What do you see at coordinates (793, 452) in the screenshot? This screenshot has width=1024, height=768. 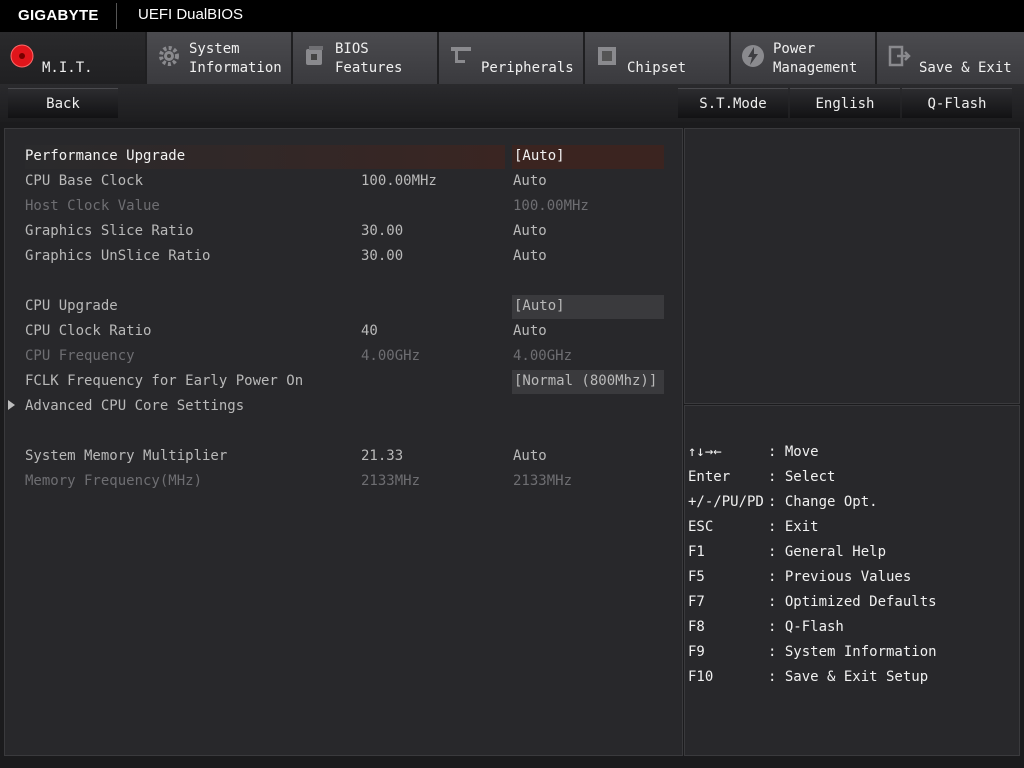 I see `help-desc: : Move` at bounding box center [793, 452].